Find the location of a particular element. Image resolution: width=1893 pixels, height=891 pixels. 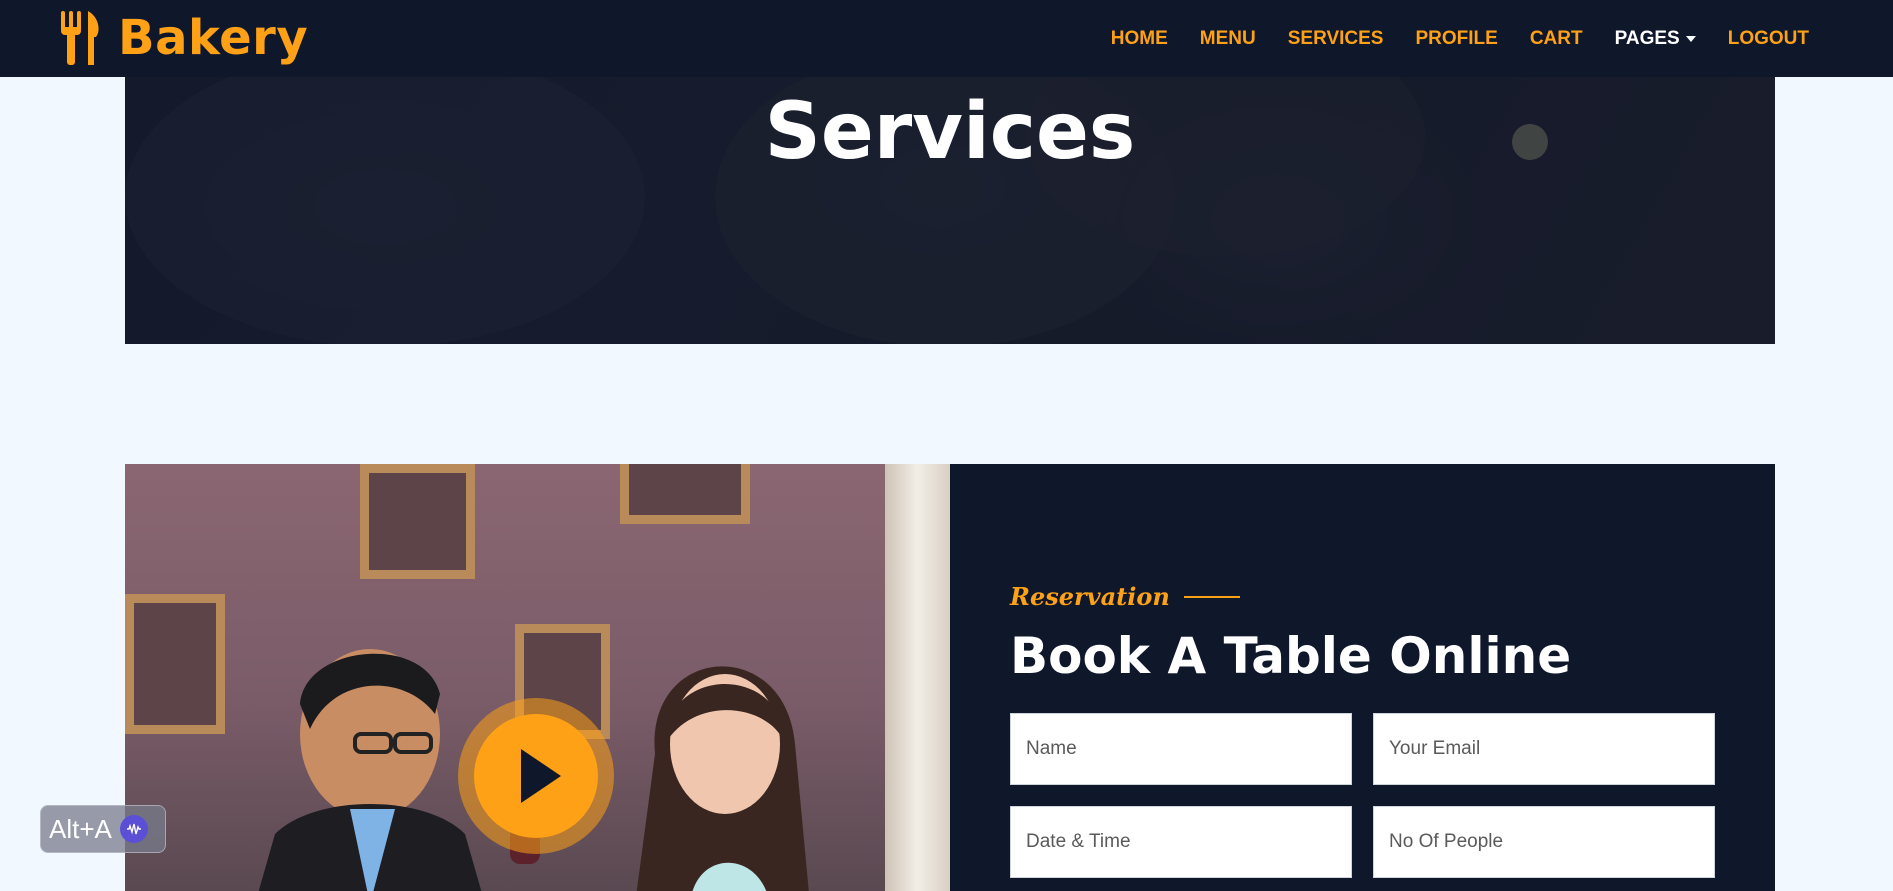

people-count-input is located at coordinates (1544, 842).